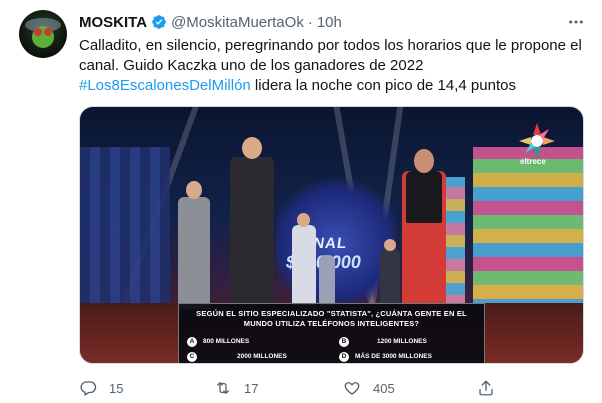 The image size is (602, 403). I want to click on stage-screen-left, so click(125, 232).